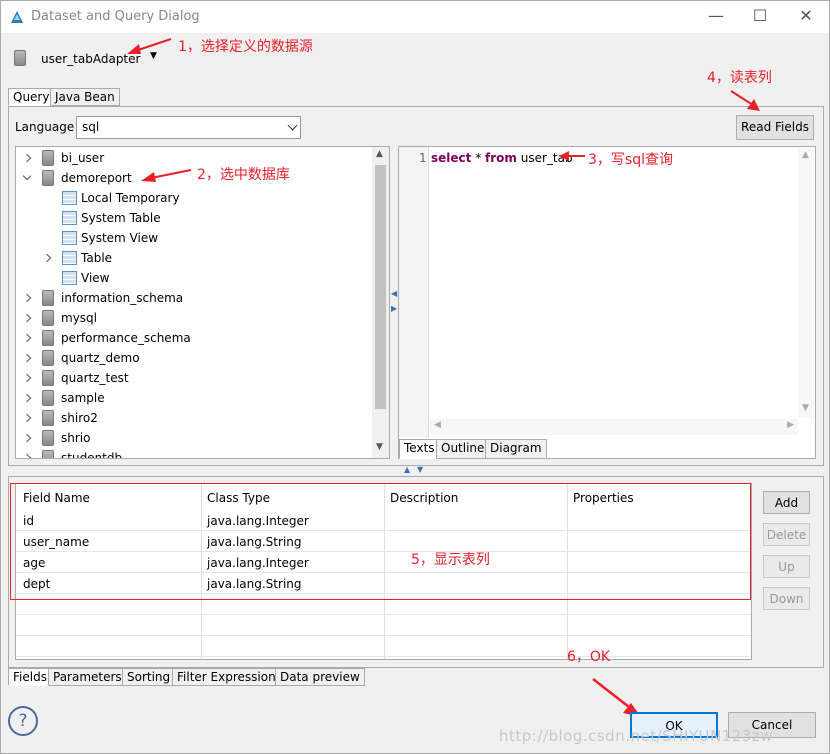 This screenshot has height=754, width=830. What do you see at coordinates (394, 293) in the screenshot?
I see `collapse-left-icon: ◀` at bounding box center [394, 293].